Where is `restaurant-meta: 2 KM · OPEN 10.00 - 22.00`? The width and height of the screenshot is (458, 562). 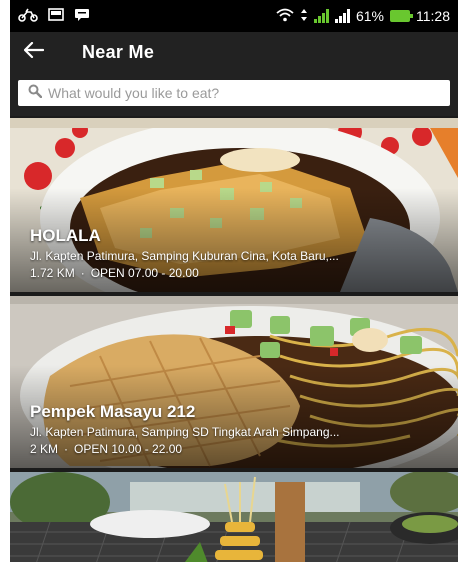
restaurant-meta: 2 KM · OPEN 10.00 - 22.00 is located at coordinates (238, 449).